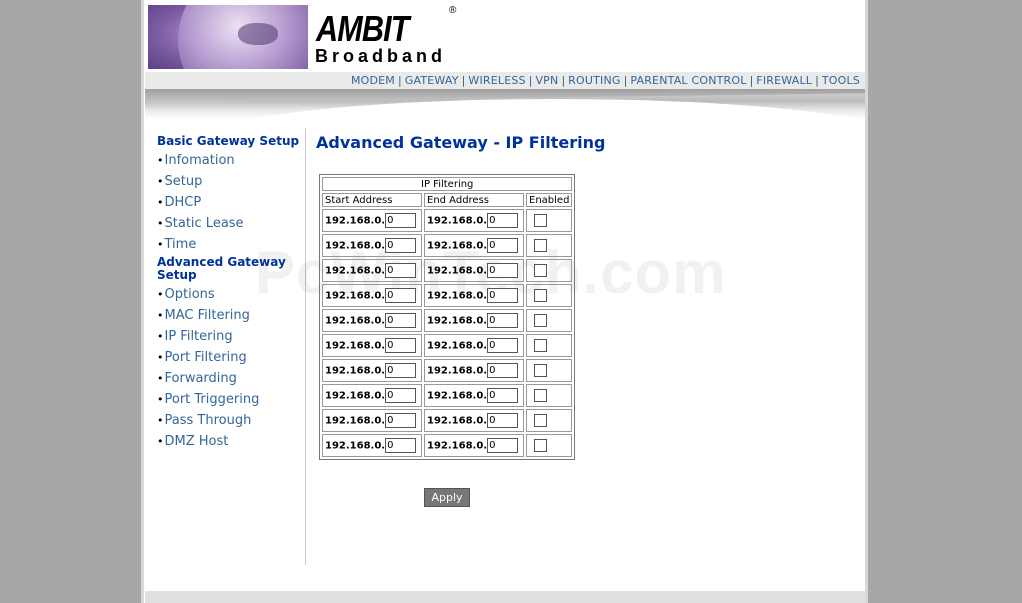 This screenshot has height=603, width=1022. What do you see at coordinates (784, 80) in the screenshot?
I see `nav-link-firewall: FIREWALL` at bounding box center [784, 80].